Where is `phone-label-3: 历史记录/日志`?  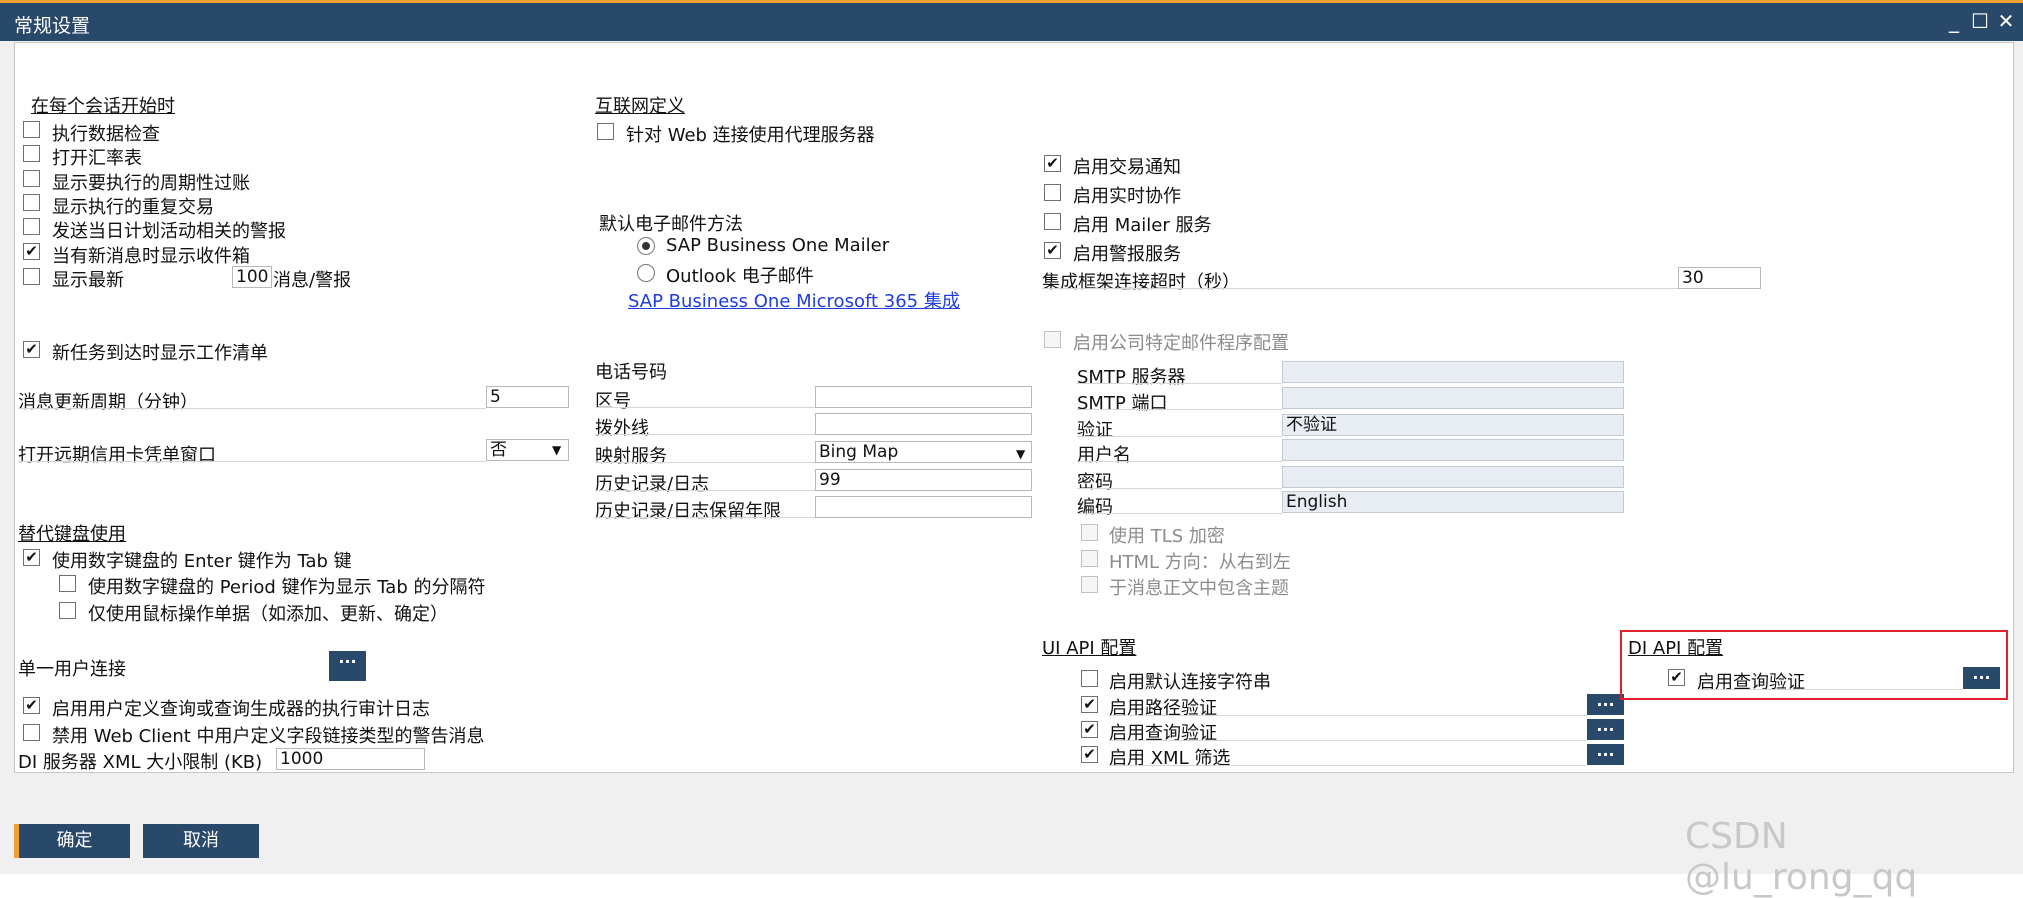
phone-label-3: 历史记录/日志 is located at coordinates (652, 484).